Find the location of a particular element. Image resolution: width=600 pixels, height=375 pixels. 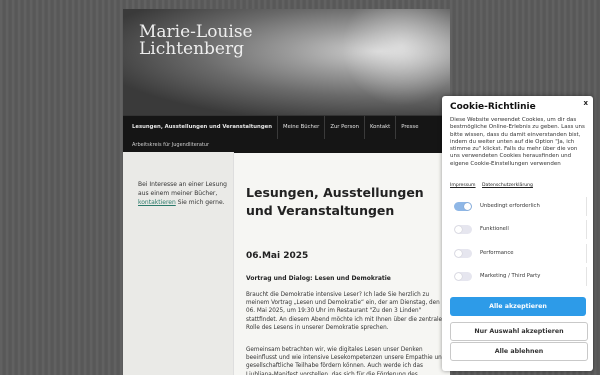

cookie-links: Impressum Datenschutzerklärung is located at coordinates (494, 185).